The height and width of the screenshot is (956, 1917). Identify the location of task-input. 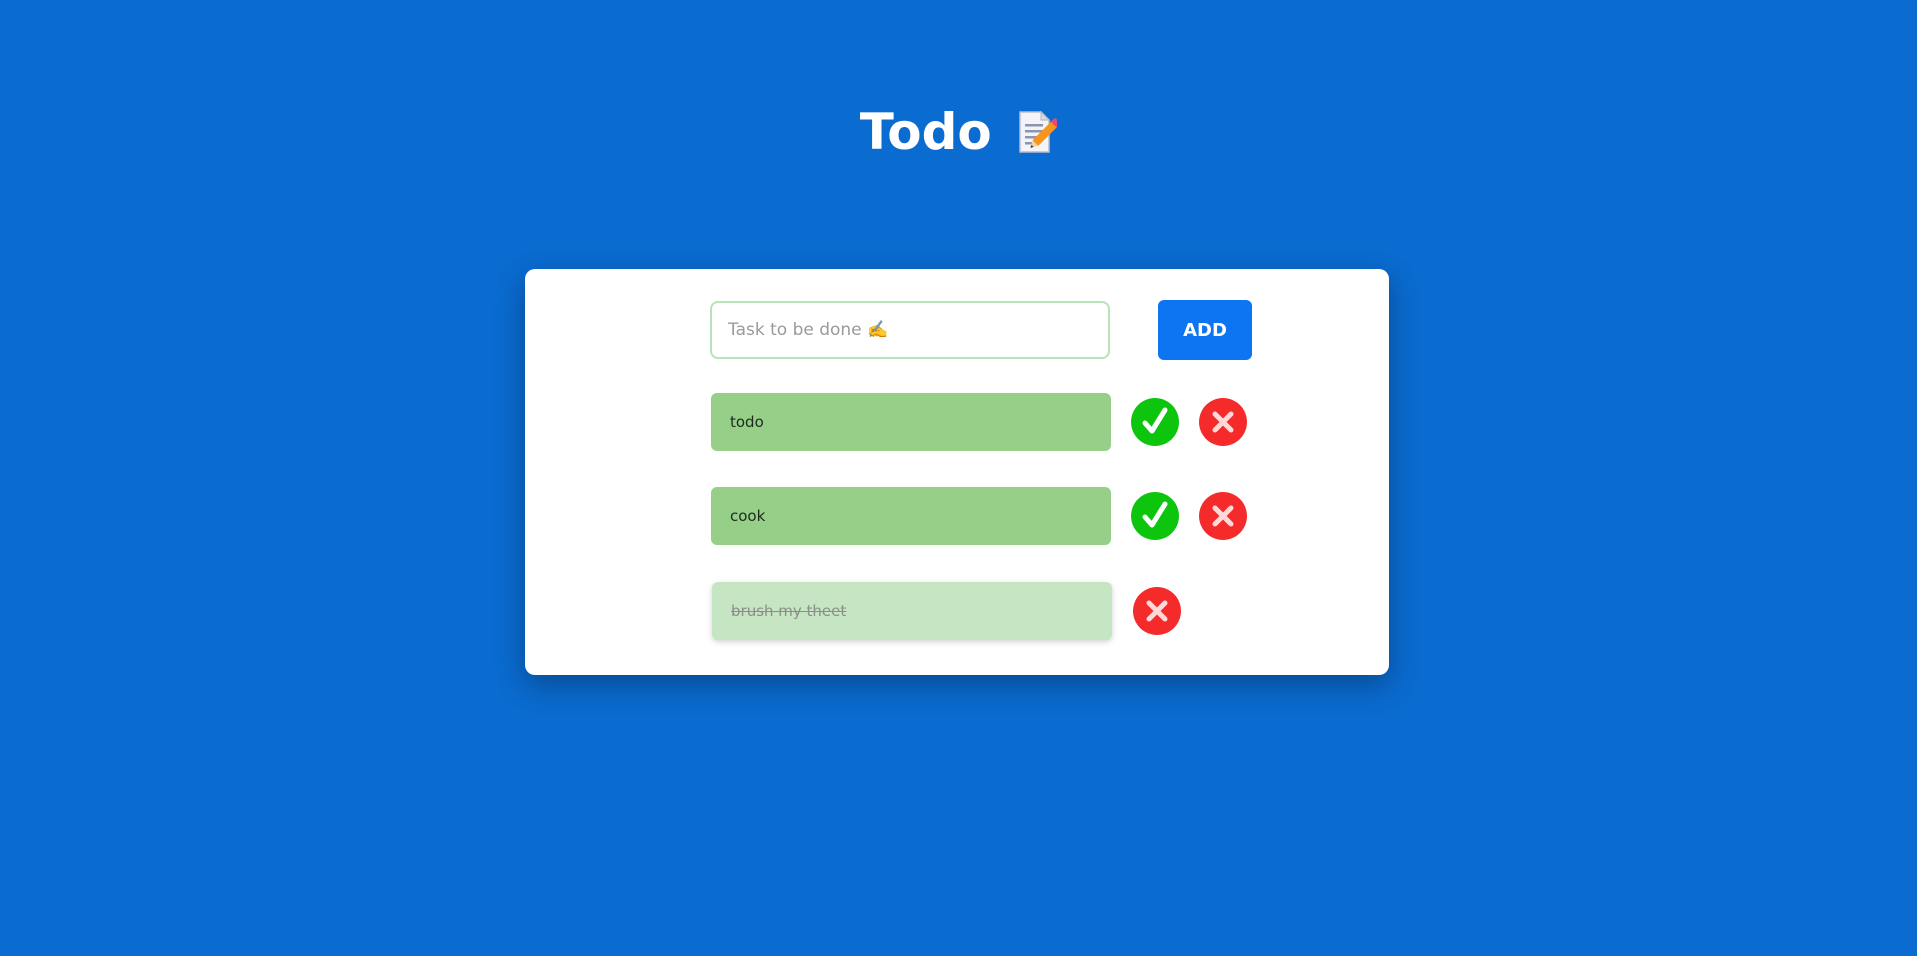
(910, 330).